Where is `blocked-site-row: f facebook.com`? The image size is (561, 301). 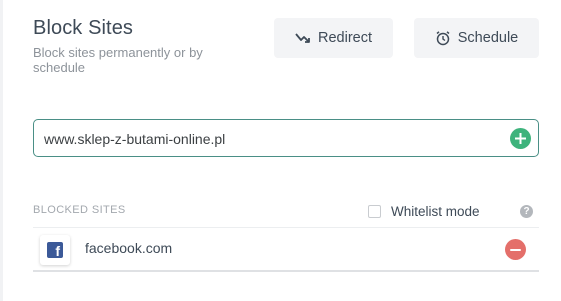 blocked-site-row: f facebook.com is located at coordinates (286, 250).